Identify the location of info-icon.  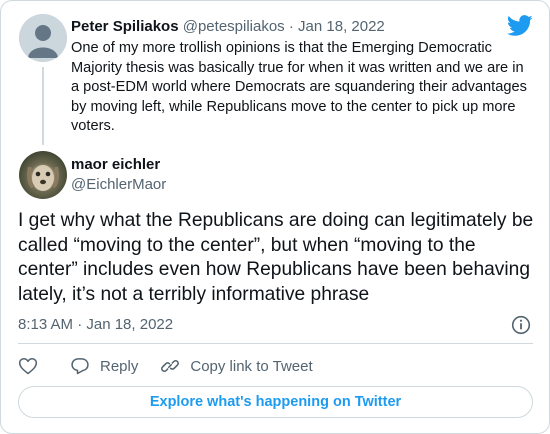
(521, 325).